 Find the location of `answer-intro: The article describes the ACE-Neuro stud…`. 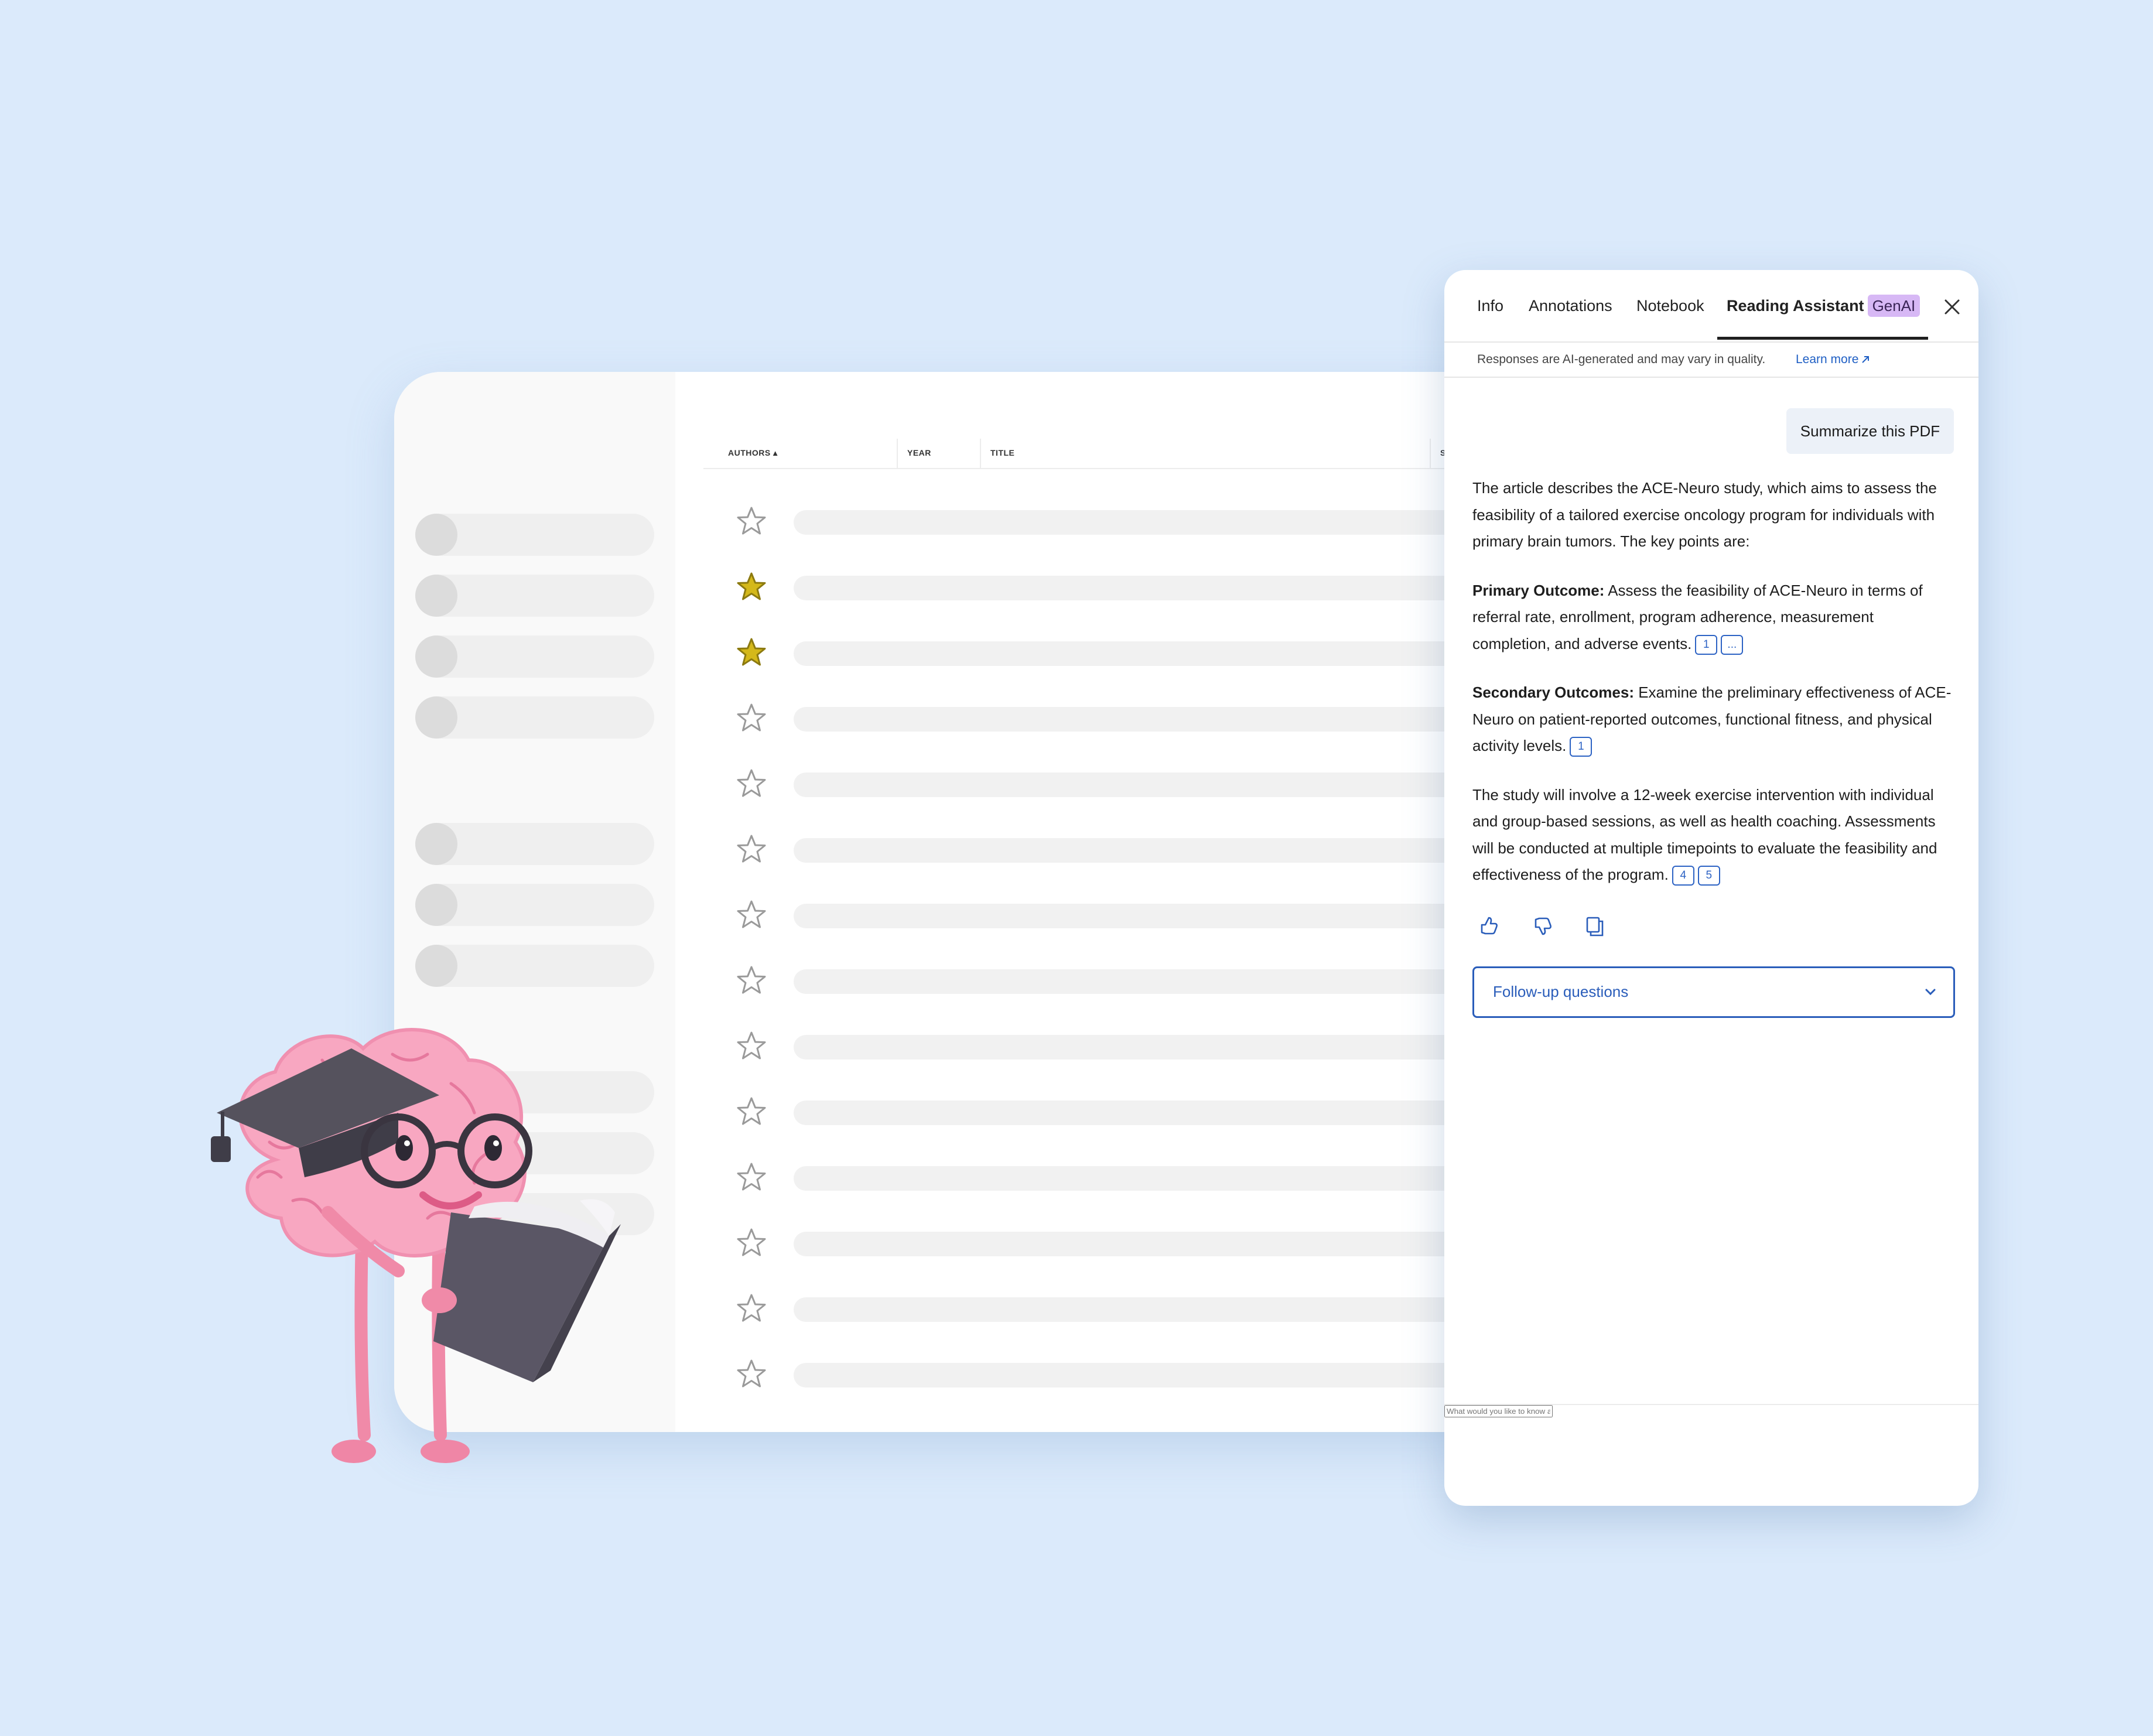

answer-intro: The article describes the ACE-Neuro stud… is located at coordinates (1705, 514).